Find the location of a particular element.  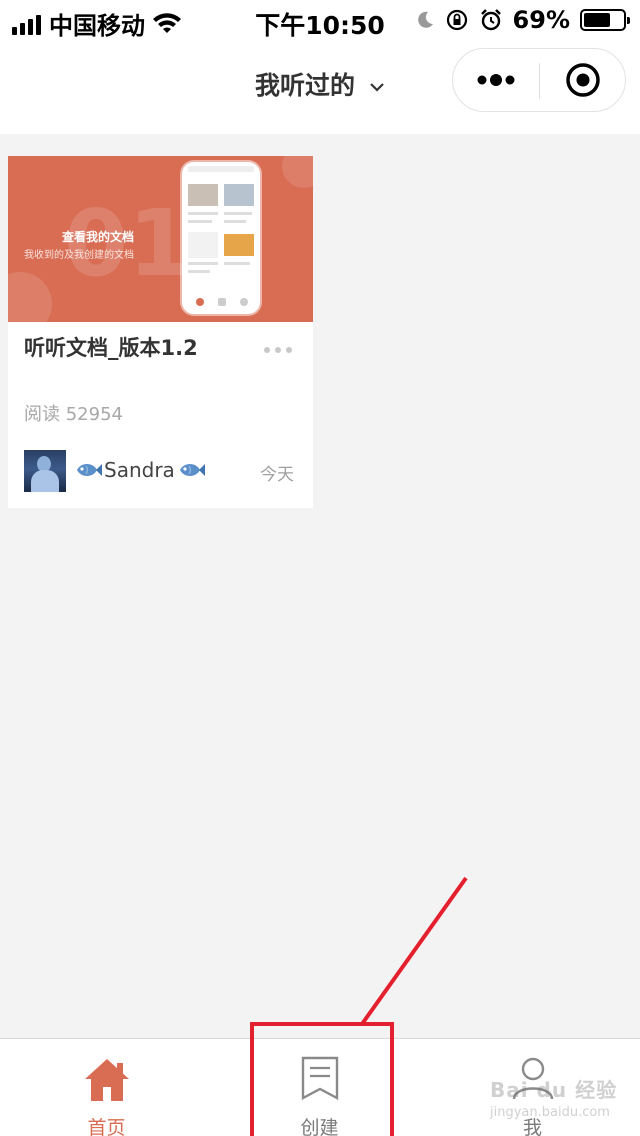

annotation-highlight-box is located at coordinates (322, 1079).